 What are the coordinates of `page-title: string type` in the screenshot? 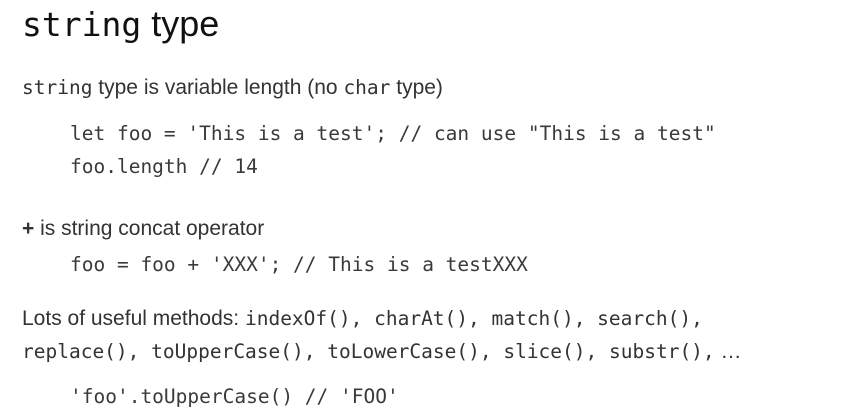 It's located at (120, 24).